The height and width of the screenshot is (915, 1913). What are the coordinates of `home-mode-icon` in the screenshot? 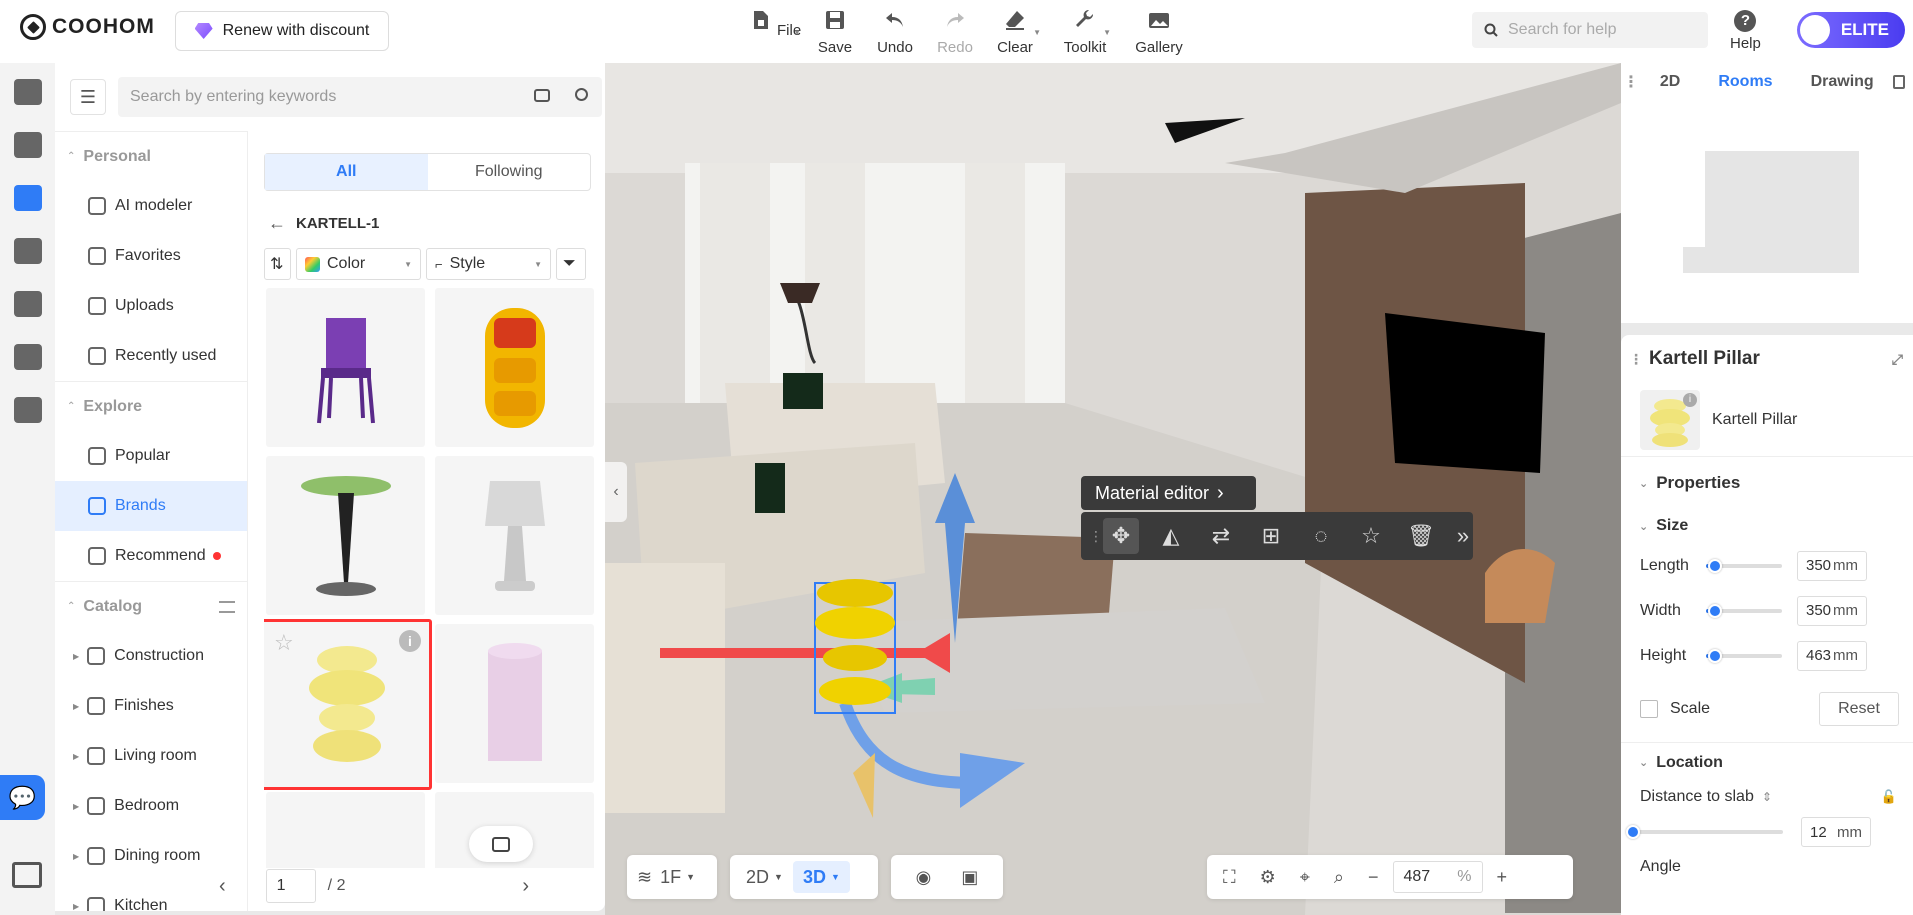 It's located at (28, 410).